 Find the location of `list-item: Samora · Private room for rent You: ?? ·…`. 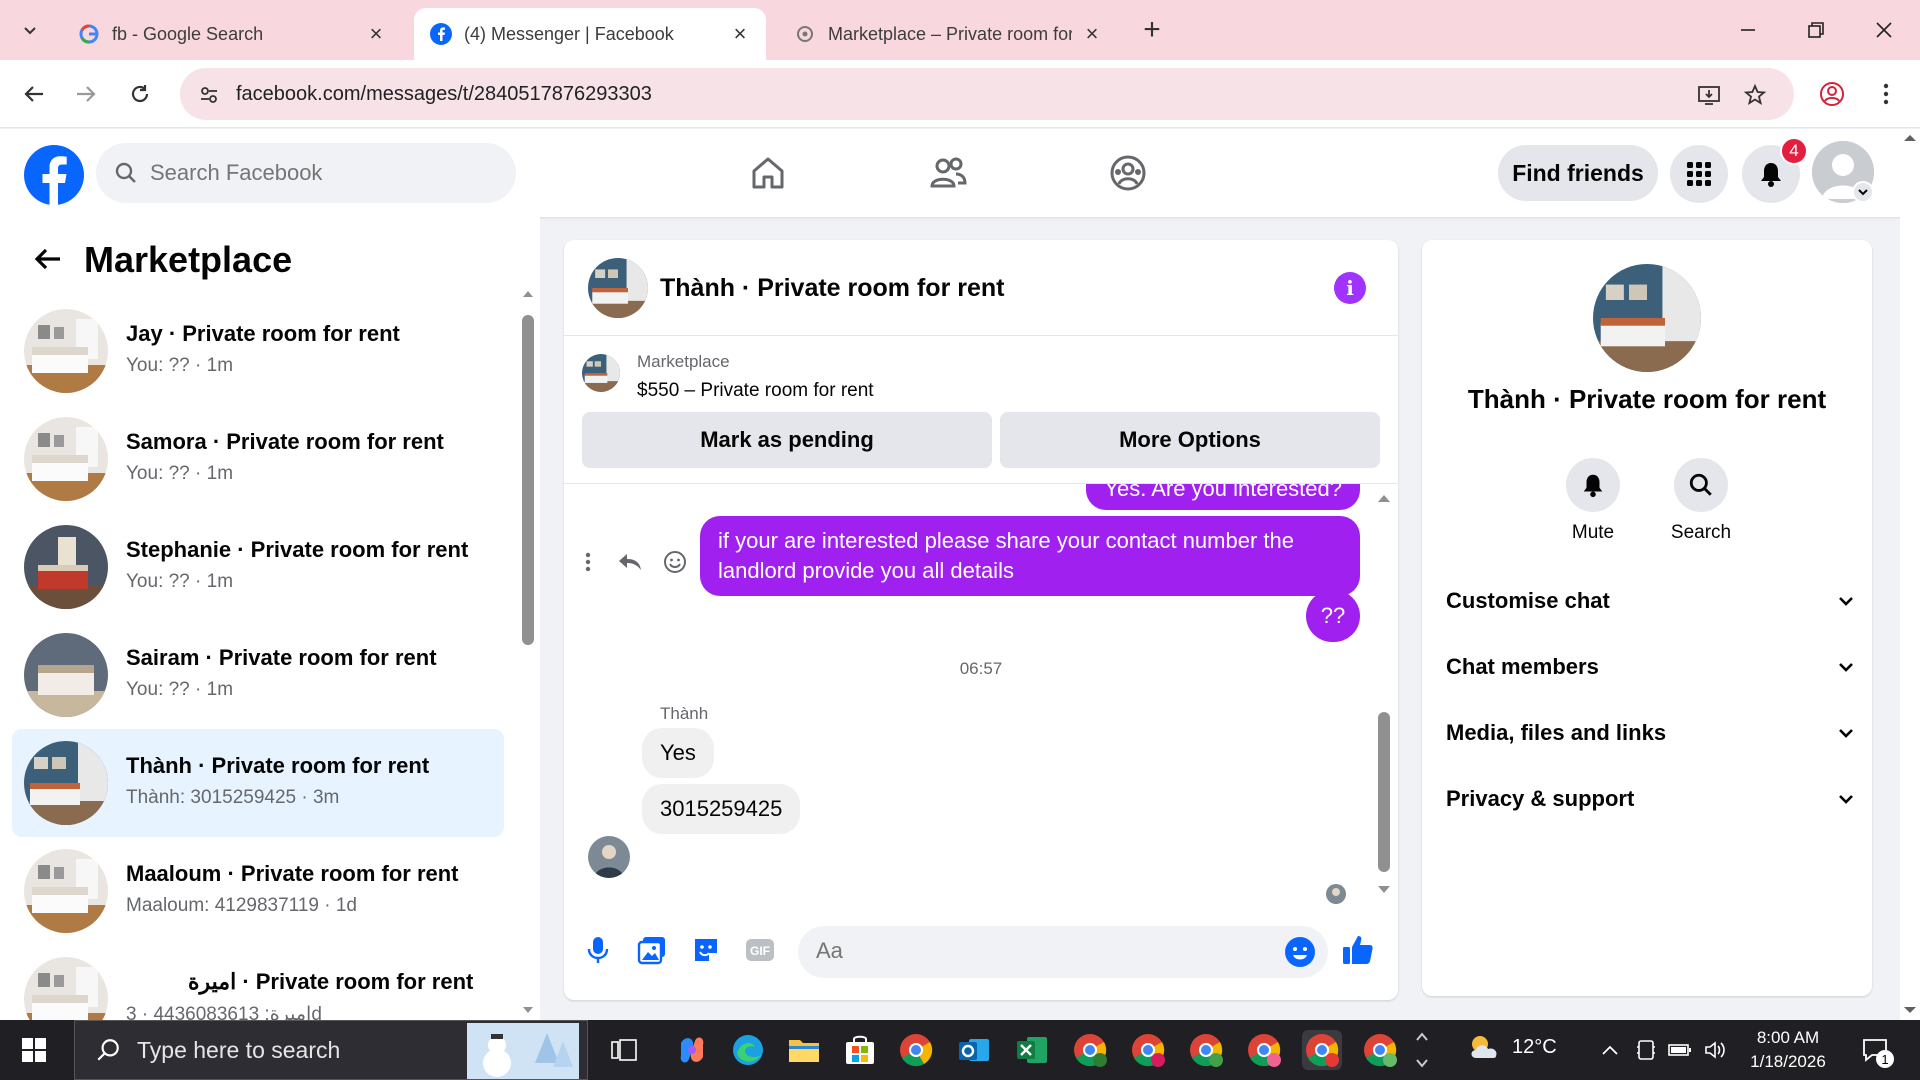

list-item: Samora · Private room for rent You: ?? ·… is located at coordinates (258, 459).